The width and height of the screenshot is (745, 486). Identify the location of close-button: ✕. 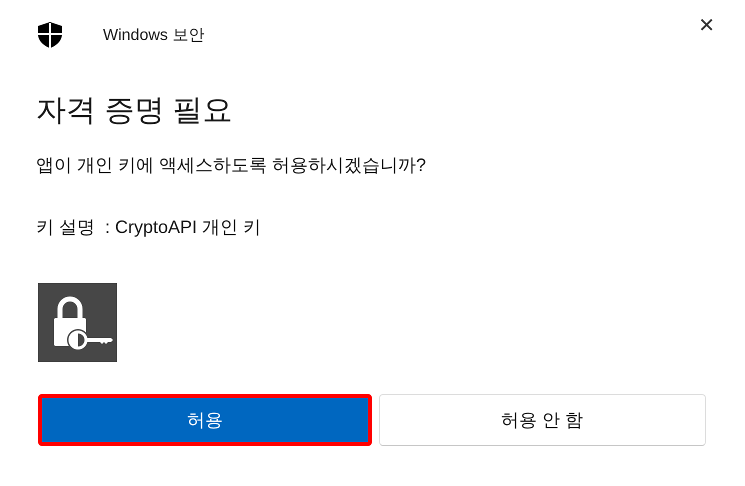
(706, 25).